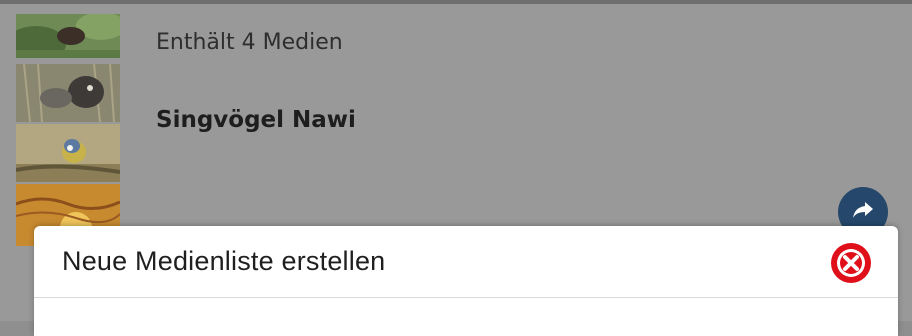 This screenshot has height=336, width=912. Describe the element at coordinates (249, 42) in the screenshot. I see `media-count-label: Enthält 4 Medien` at that location.